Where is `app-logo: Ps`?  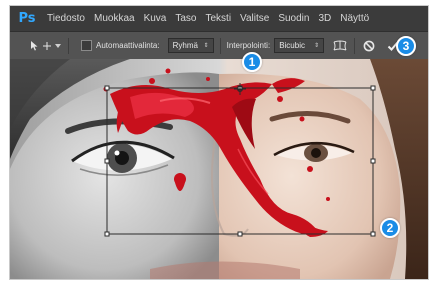
app-logo: Ps is located at coordinates (27, 18).